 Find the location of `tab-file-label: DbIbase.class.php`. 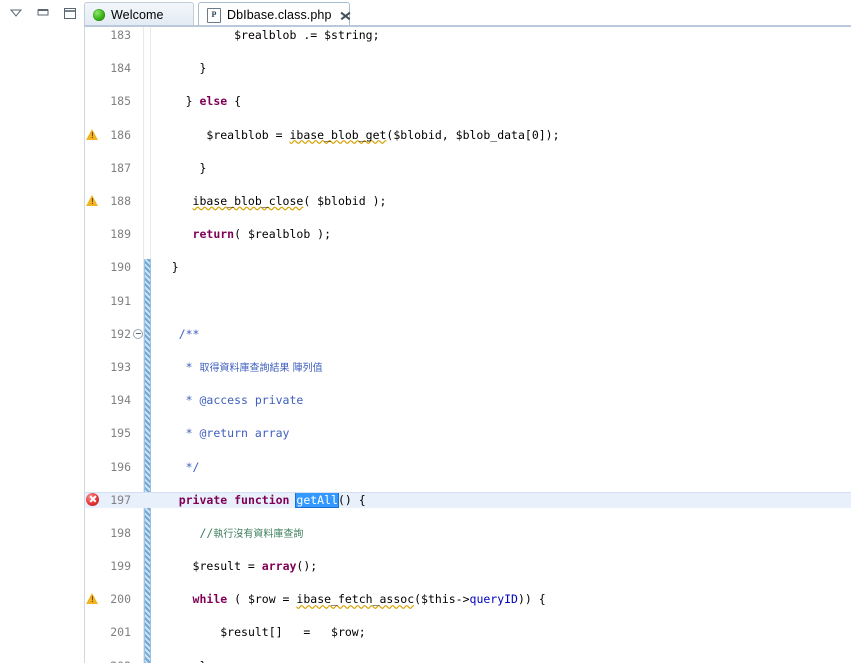

tab-file-label: DbIbase.class.php is located at coordinates (279, 15).